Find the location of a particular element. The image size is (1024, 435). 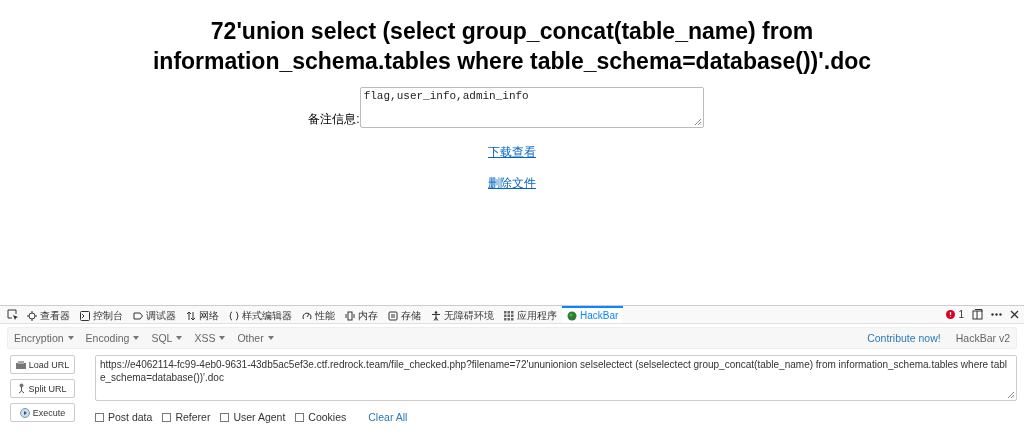

menu-dropdown: Encryption is located at coordinates (44, 338).